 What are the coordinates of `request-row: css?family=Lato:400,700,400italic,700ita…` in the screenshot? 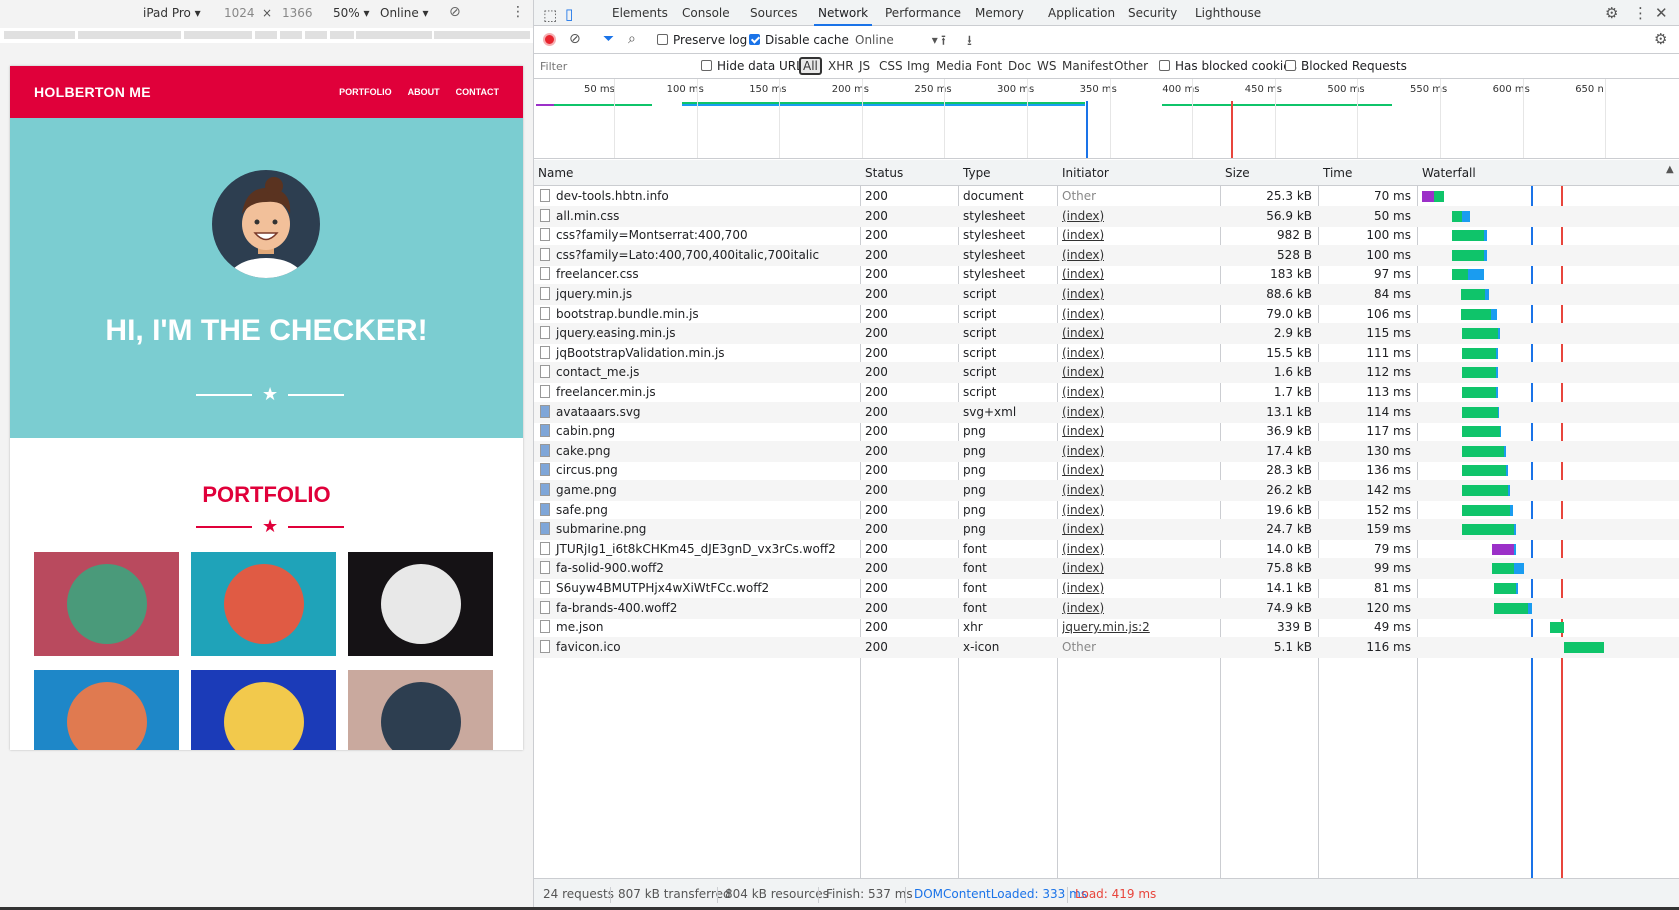 It's located at (1106, 255).